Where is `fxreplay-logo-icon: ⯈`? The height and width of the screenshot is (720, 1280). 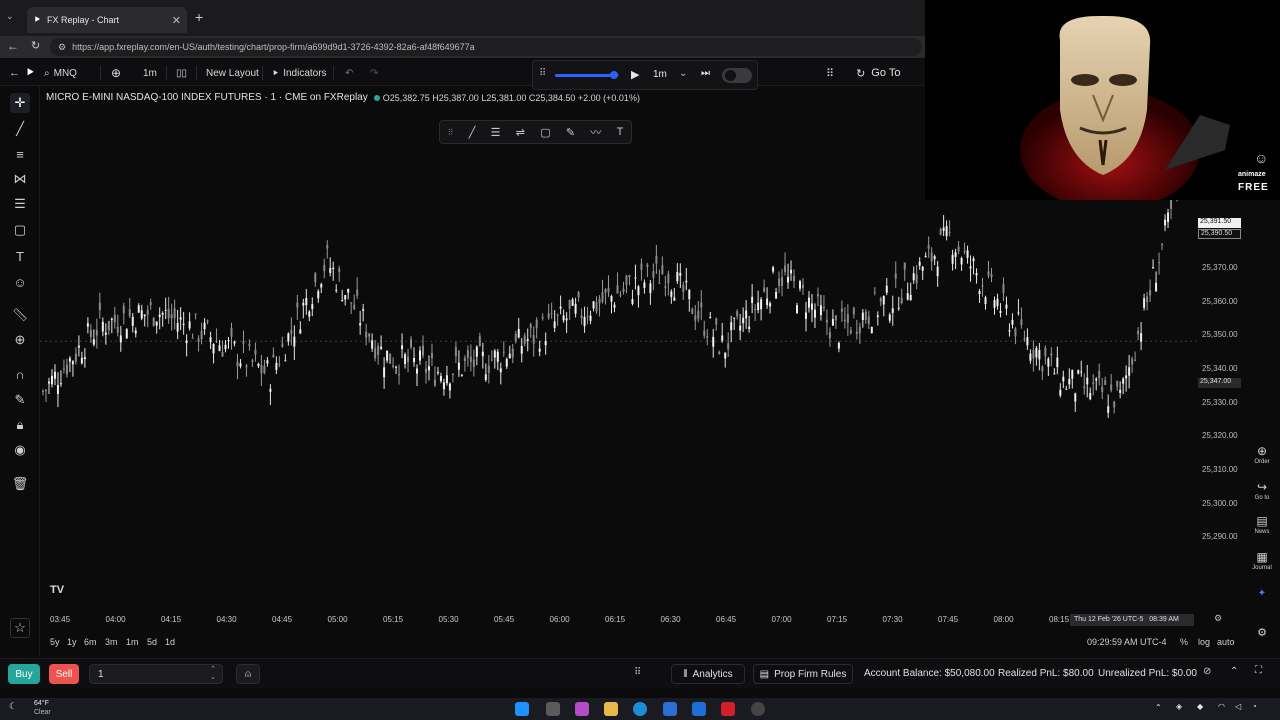
fxreplay-logo-icon: ⯈ is located at coordinates (30, 73).